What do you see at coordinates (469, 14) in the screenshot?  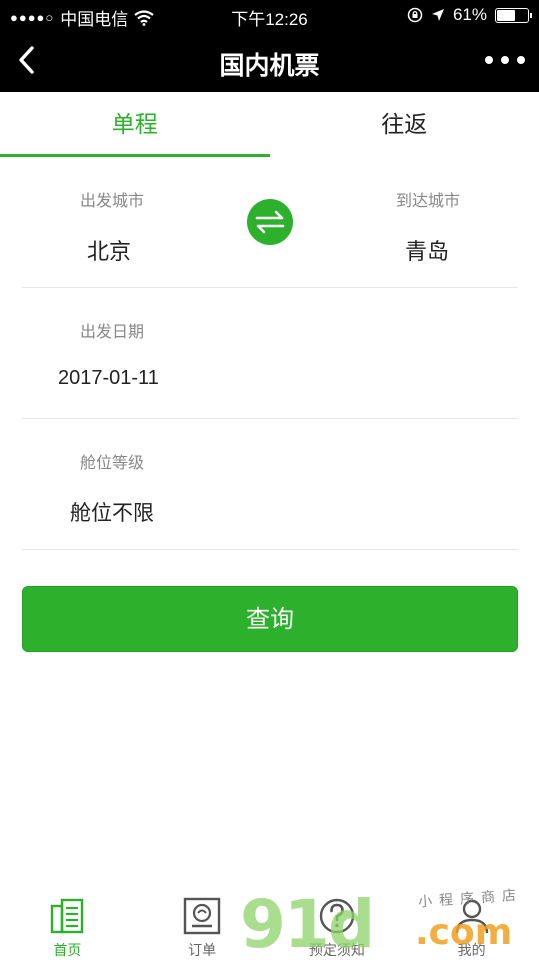 I see `battery-percent: 61%` at bounding box center [469, 14].